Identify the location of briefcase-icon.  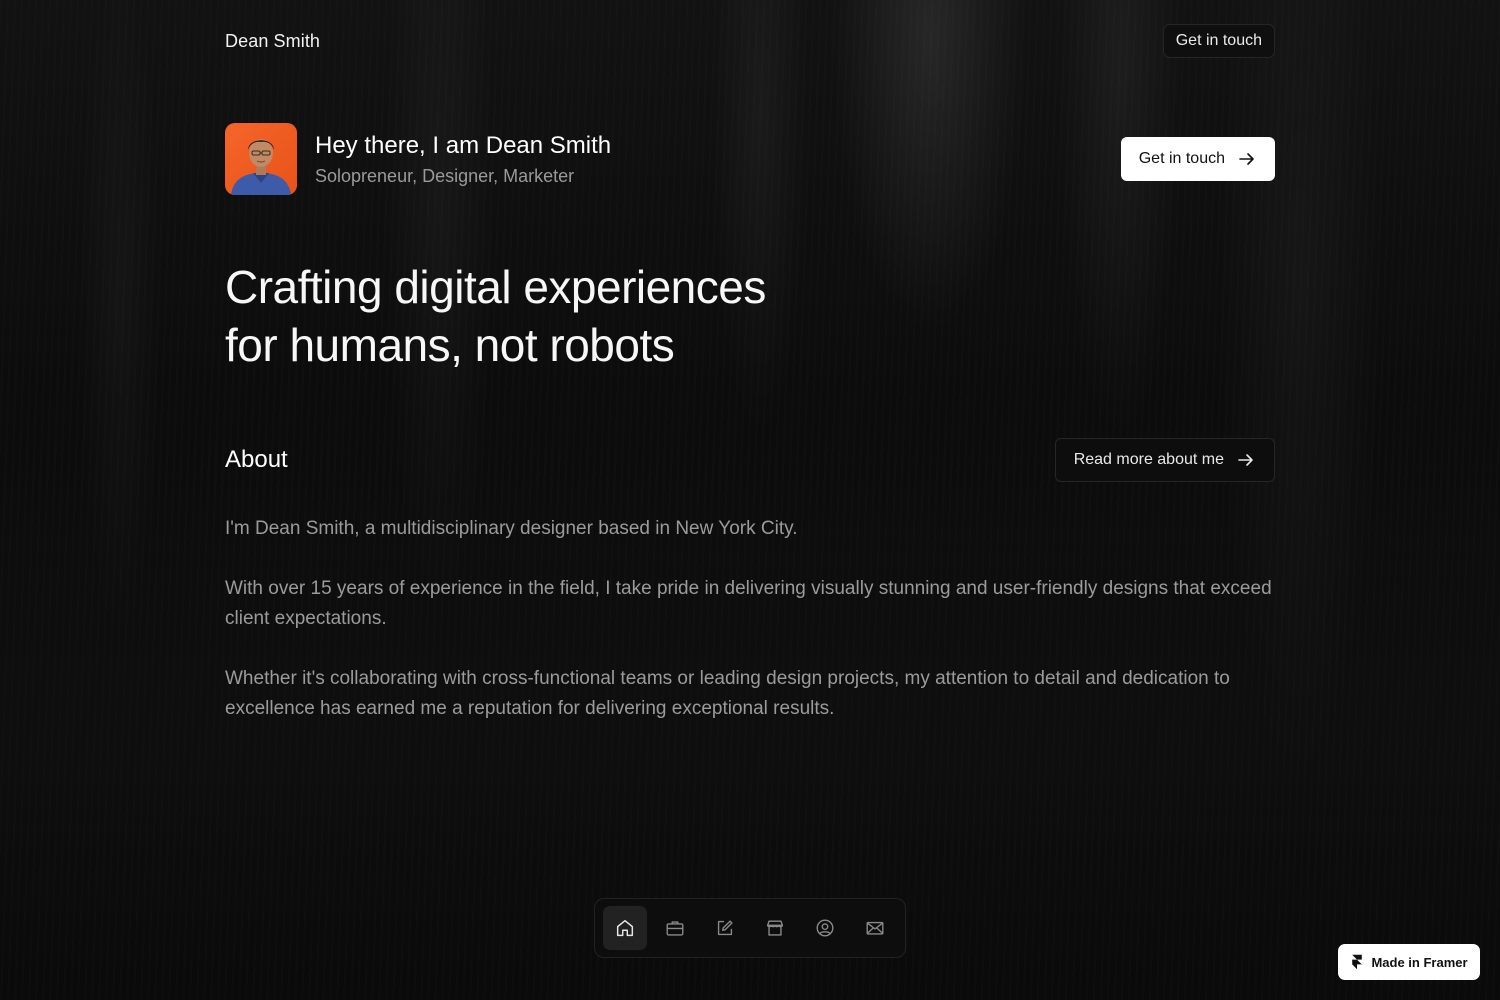
(675, 928).